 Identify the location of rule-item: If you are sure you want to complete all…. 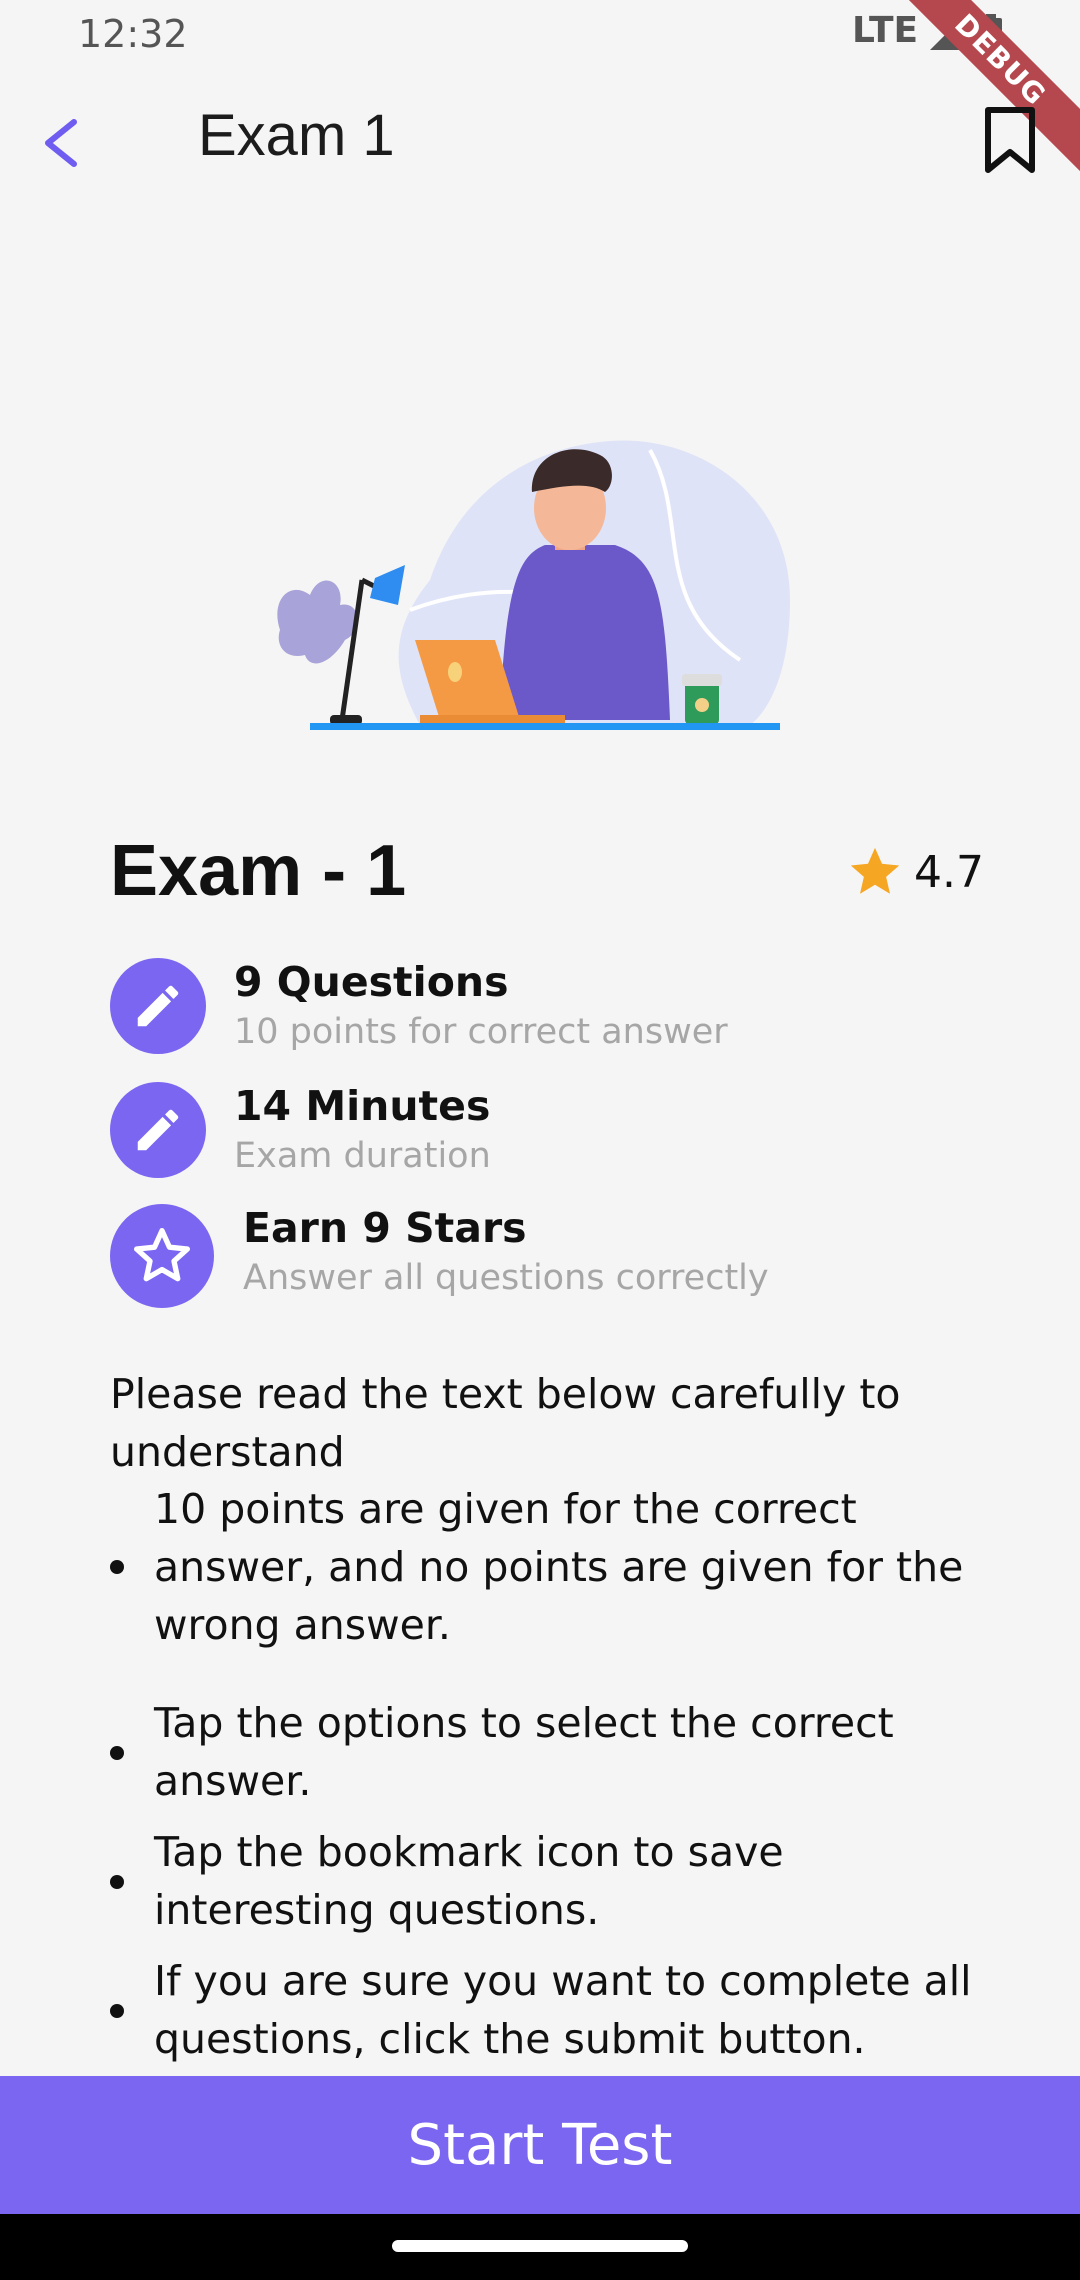
(541, 2010).